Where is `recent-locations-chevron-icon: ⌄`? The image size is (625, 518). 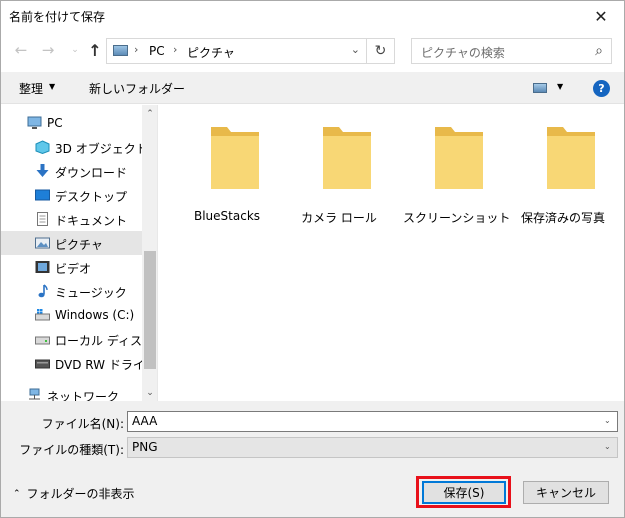
recent-locations-chevron-icon: ⌄ is located at coordinates (75, 50).